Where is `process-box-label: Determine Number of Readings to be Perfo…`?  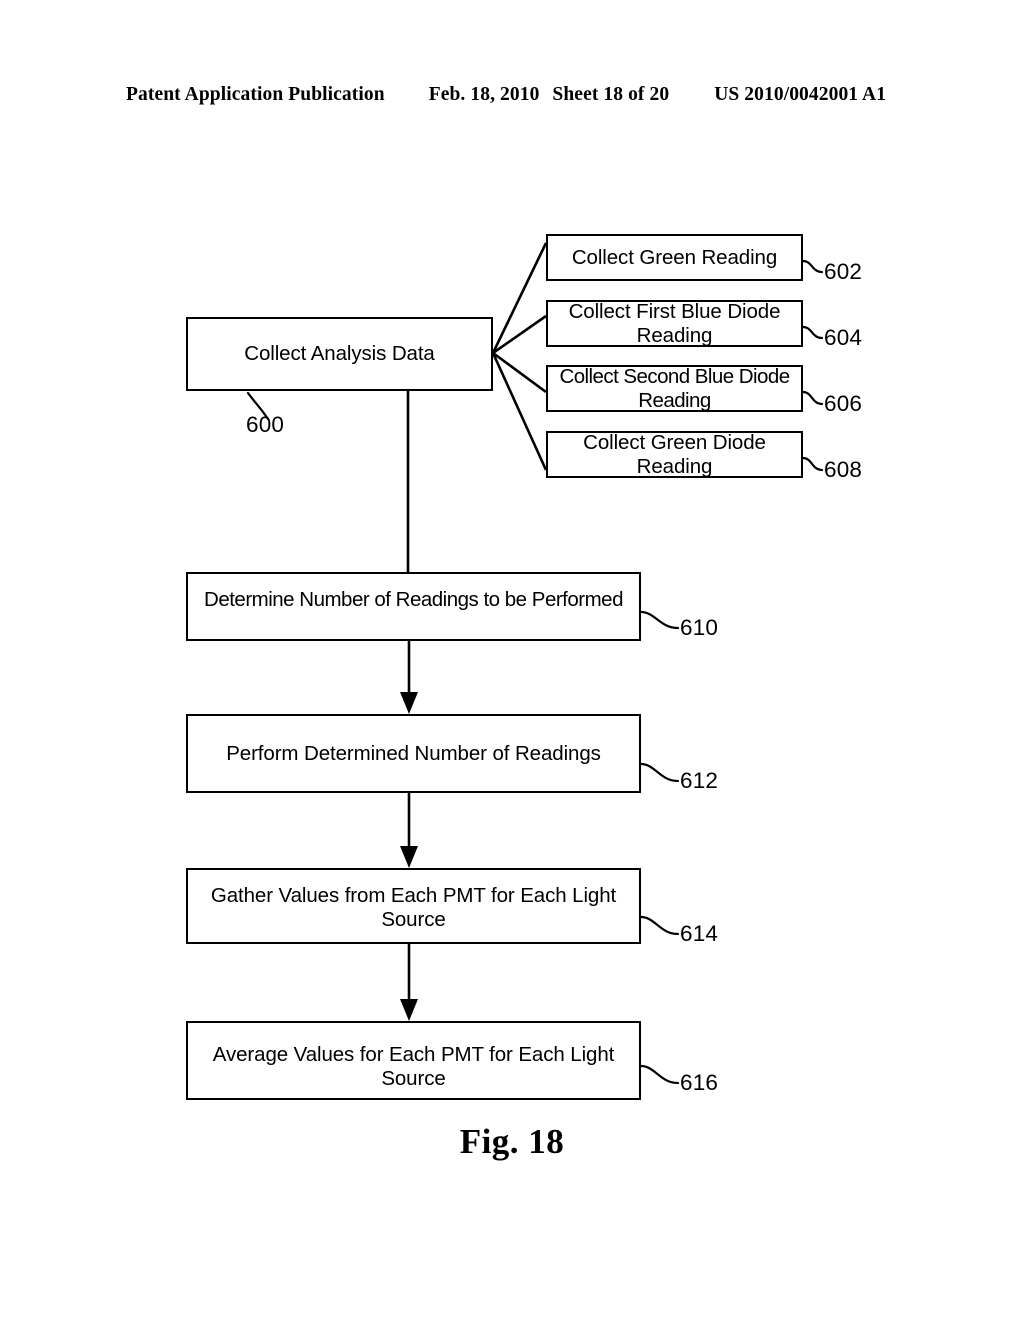
process-box-label: Determine Number of Readings to be Perfo… is located at coordinates (413, 599).